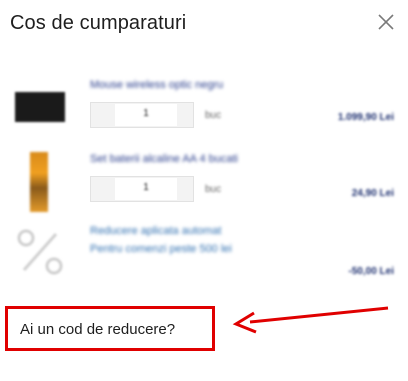 Image resolution: width=408 pixels, height=381 pixels. Describe the element at coordinates (371, 271) in the screenshot. I see `discount-amount: -50,00 Lei` at that location.